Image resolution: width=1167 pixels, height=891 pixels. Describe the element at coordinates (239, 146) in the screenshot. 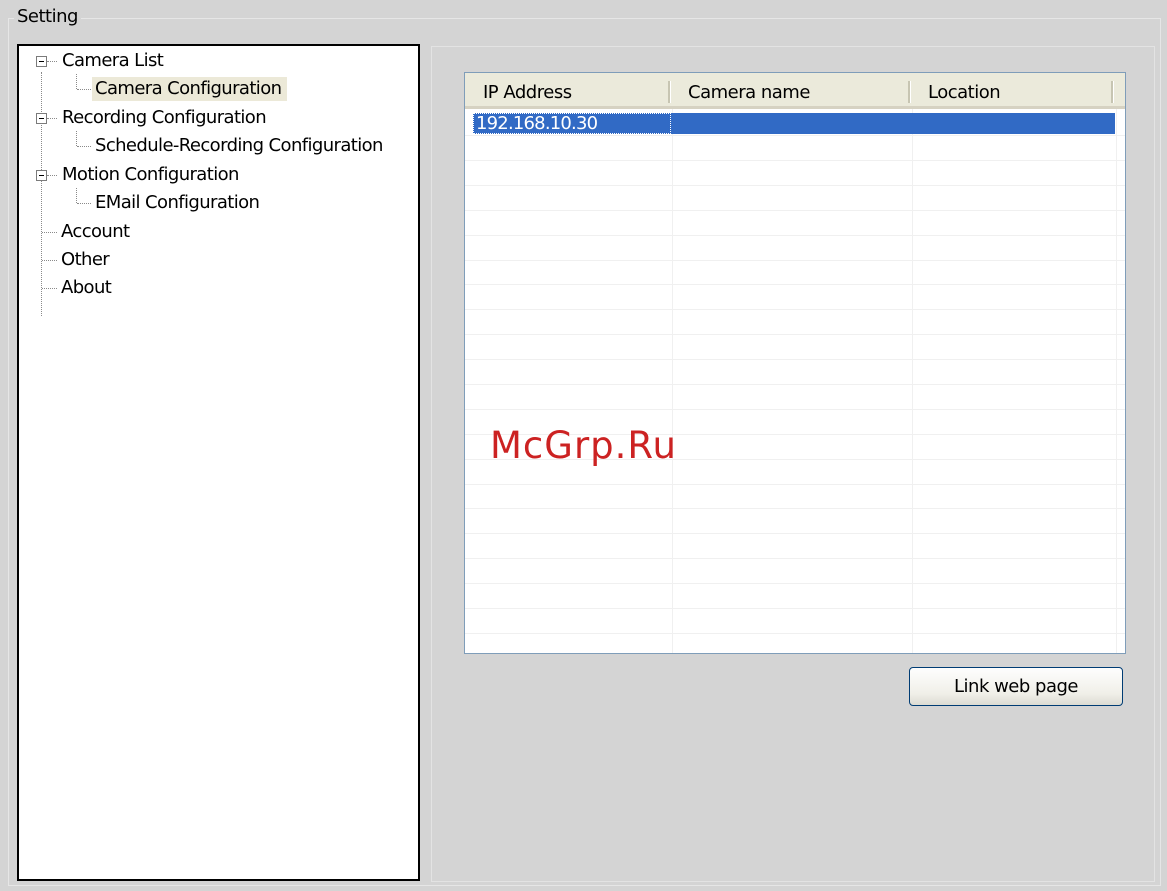

I see `tree-item-schedule-recording-configuration: Schedule-Recording Configuration` at that location.